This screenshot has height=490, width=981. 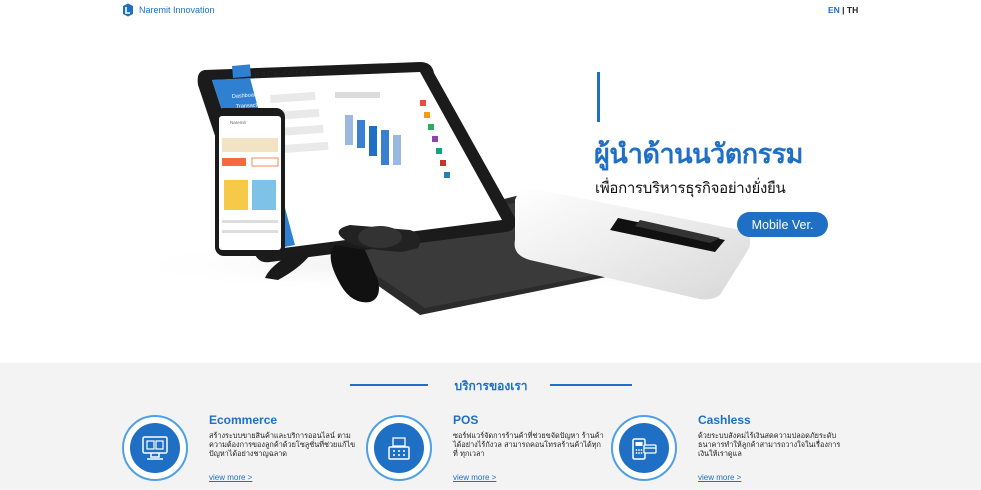 I want to click on top-navbar: Naremit Innovation EN | TH, so click(x=490, y=10).